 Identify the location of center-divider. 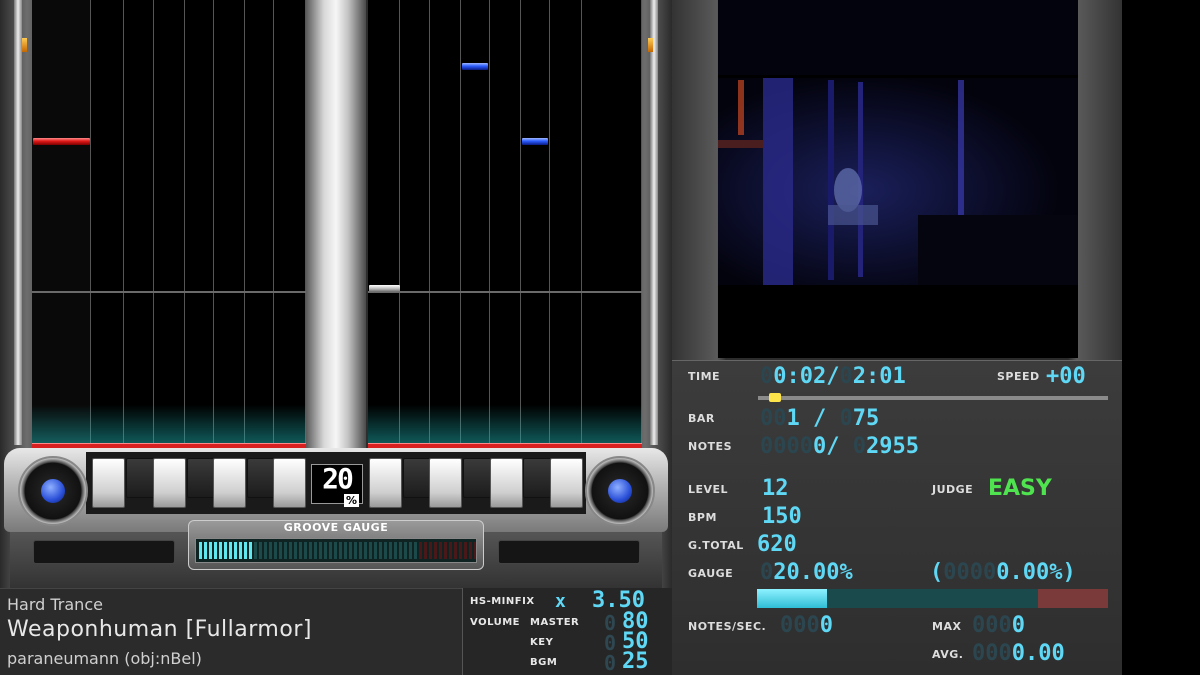
(336, 230).